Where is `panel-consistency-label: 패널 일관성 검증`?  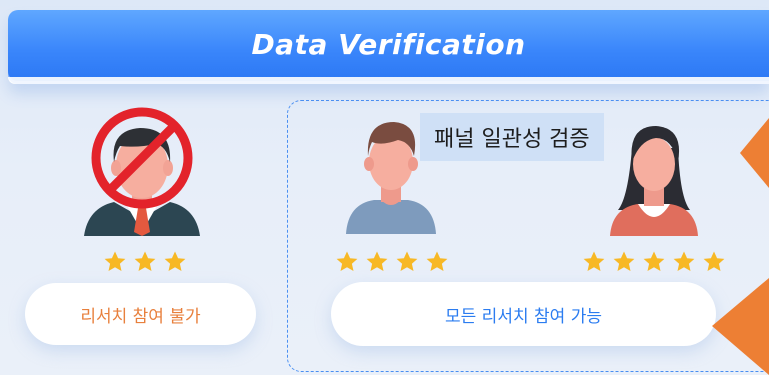 panel-consistency-label: 패널 일관성 검증 is located at coordinates (512, 137).